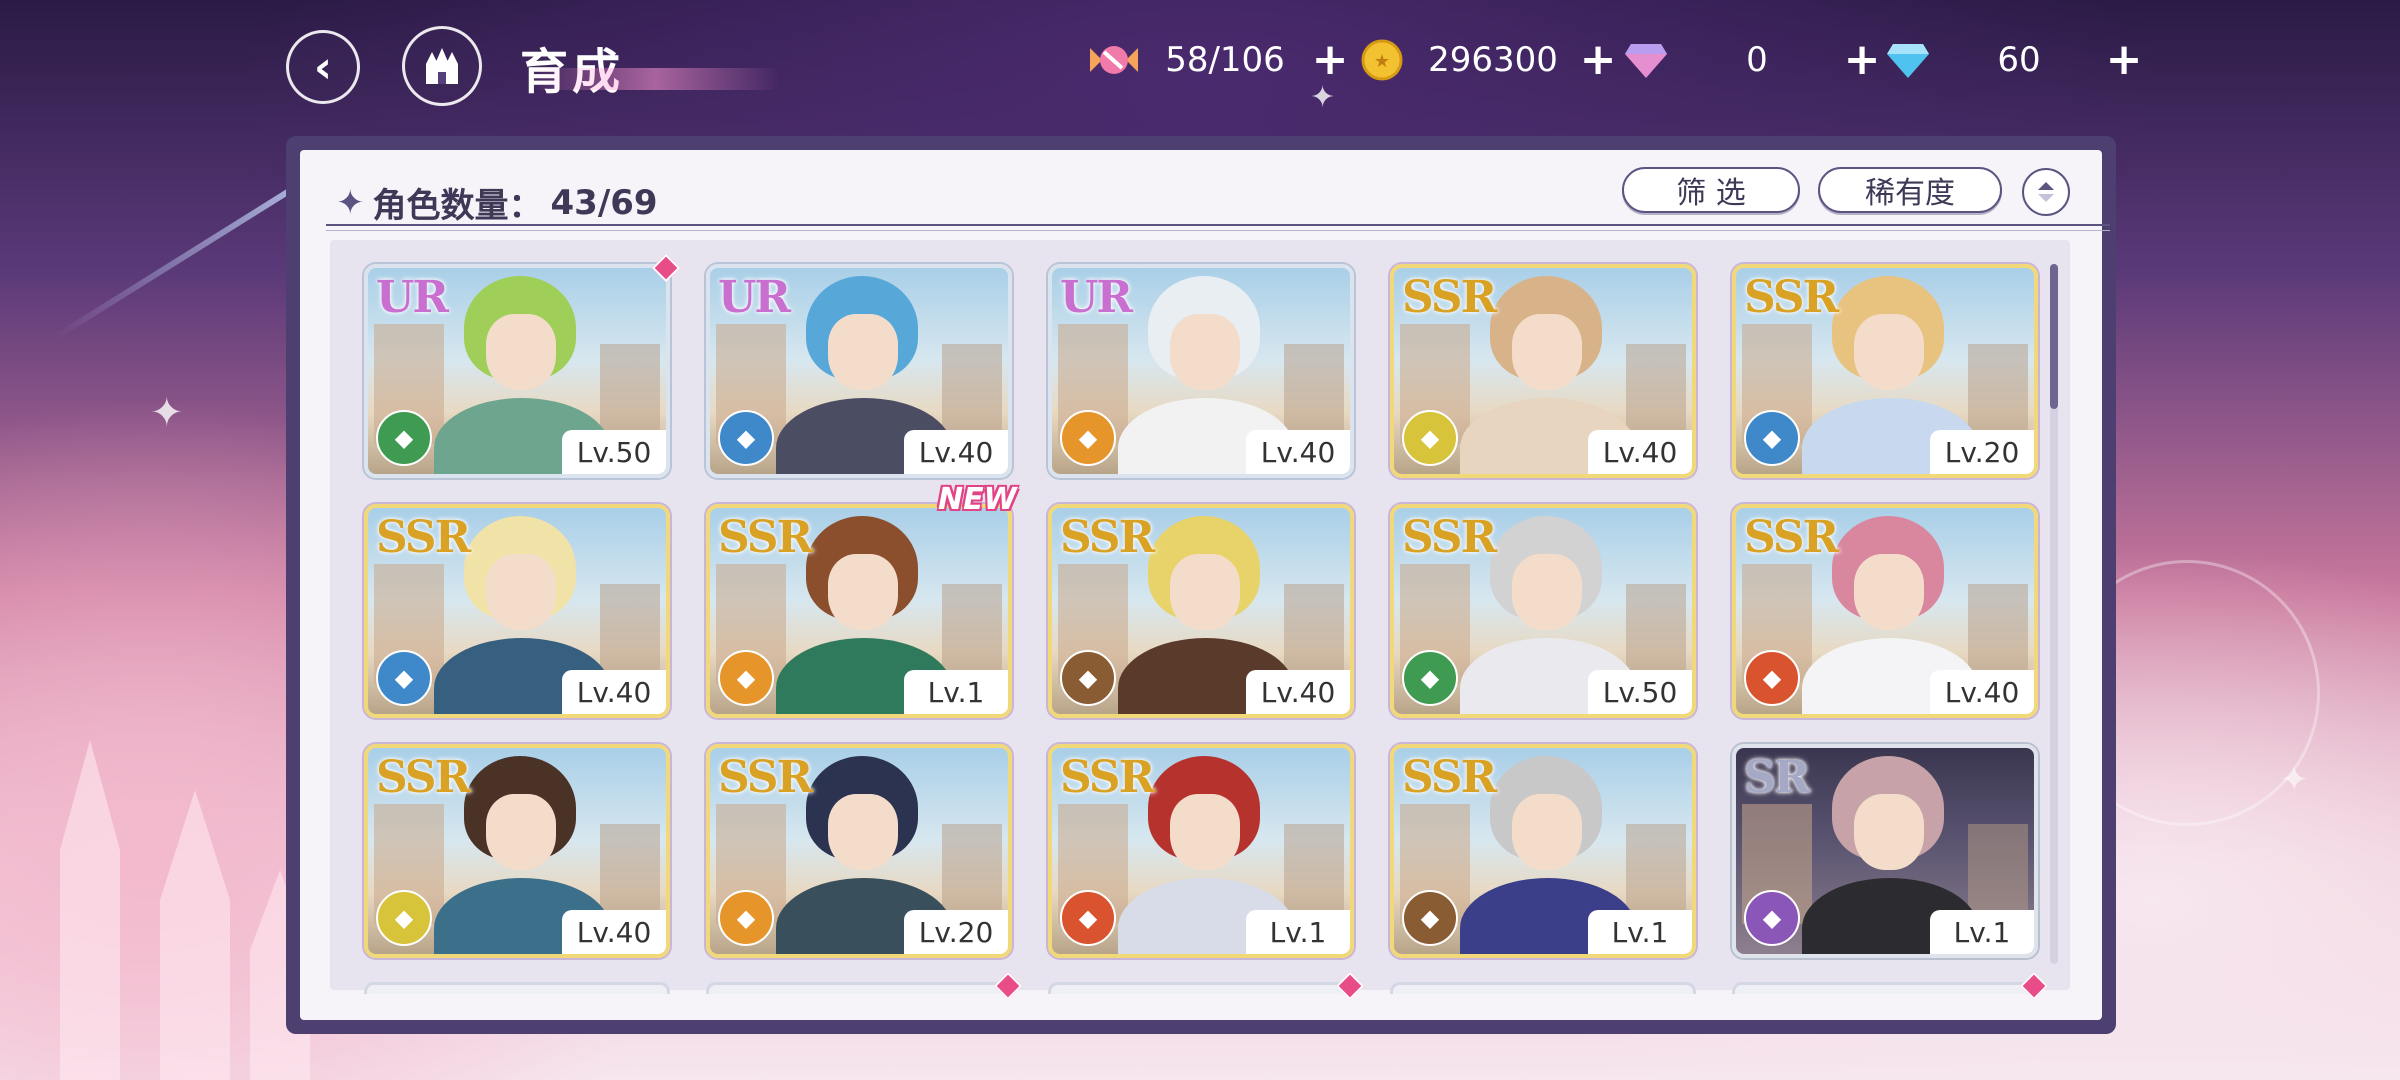 The height and width of the screenshot is (1080, 2400). I want to click on sparkle-icon: ✦, so click(350, 202).